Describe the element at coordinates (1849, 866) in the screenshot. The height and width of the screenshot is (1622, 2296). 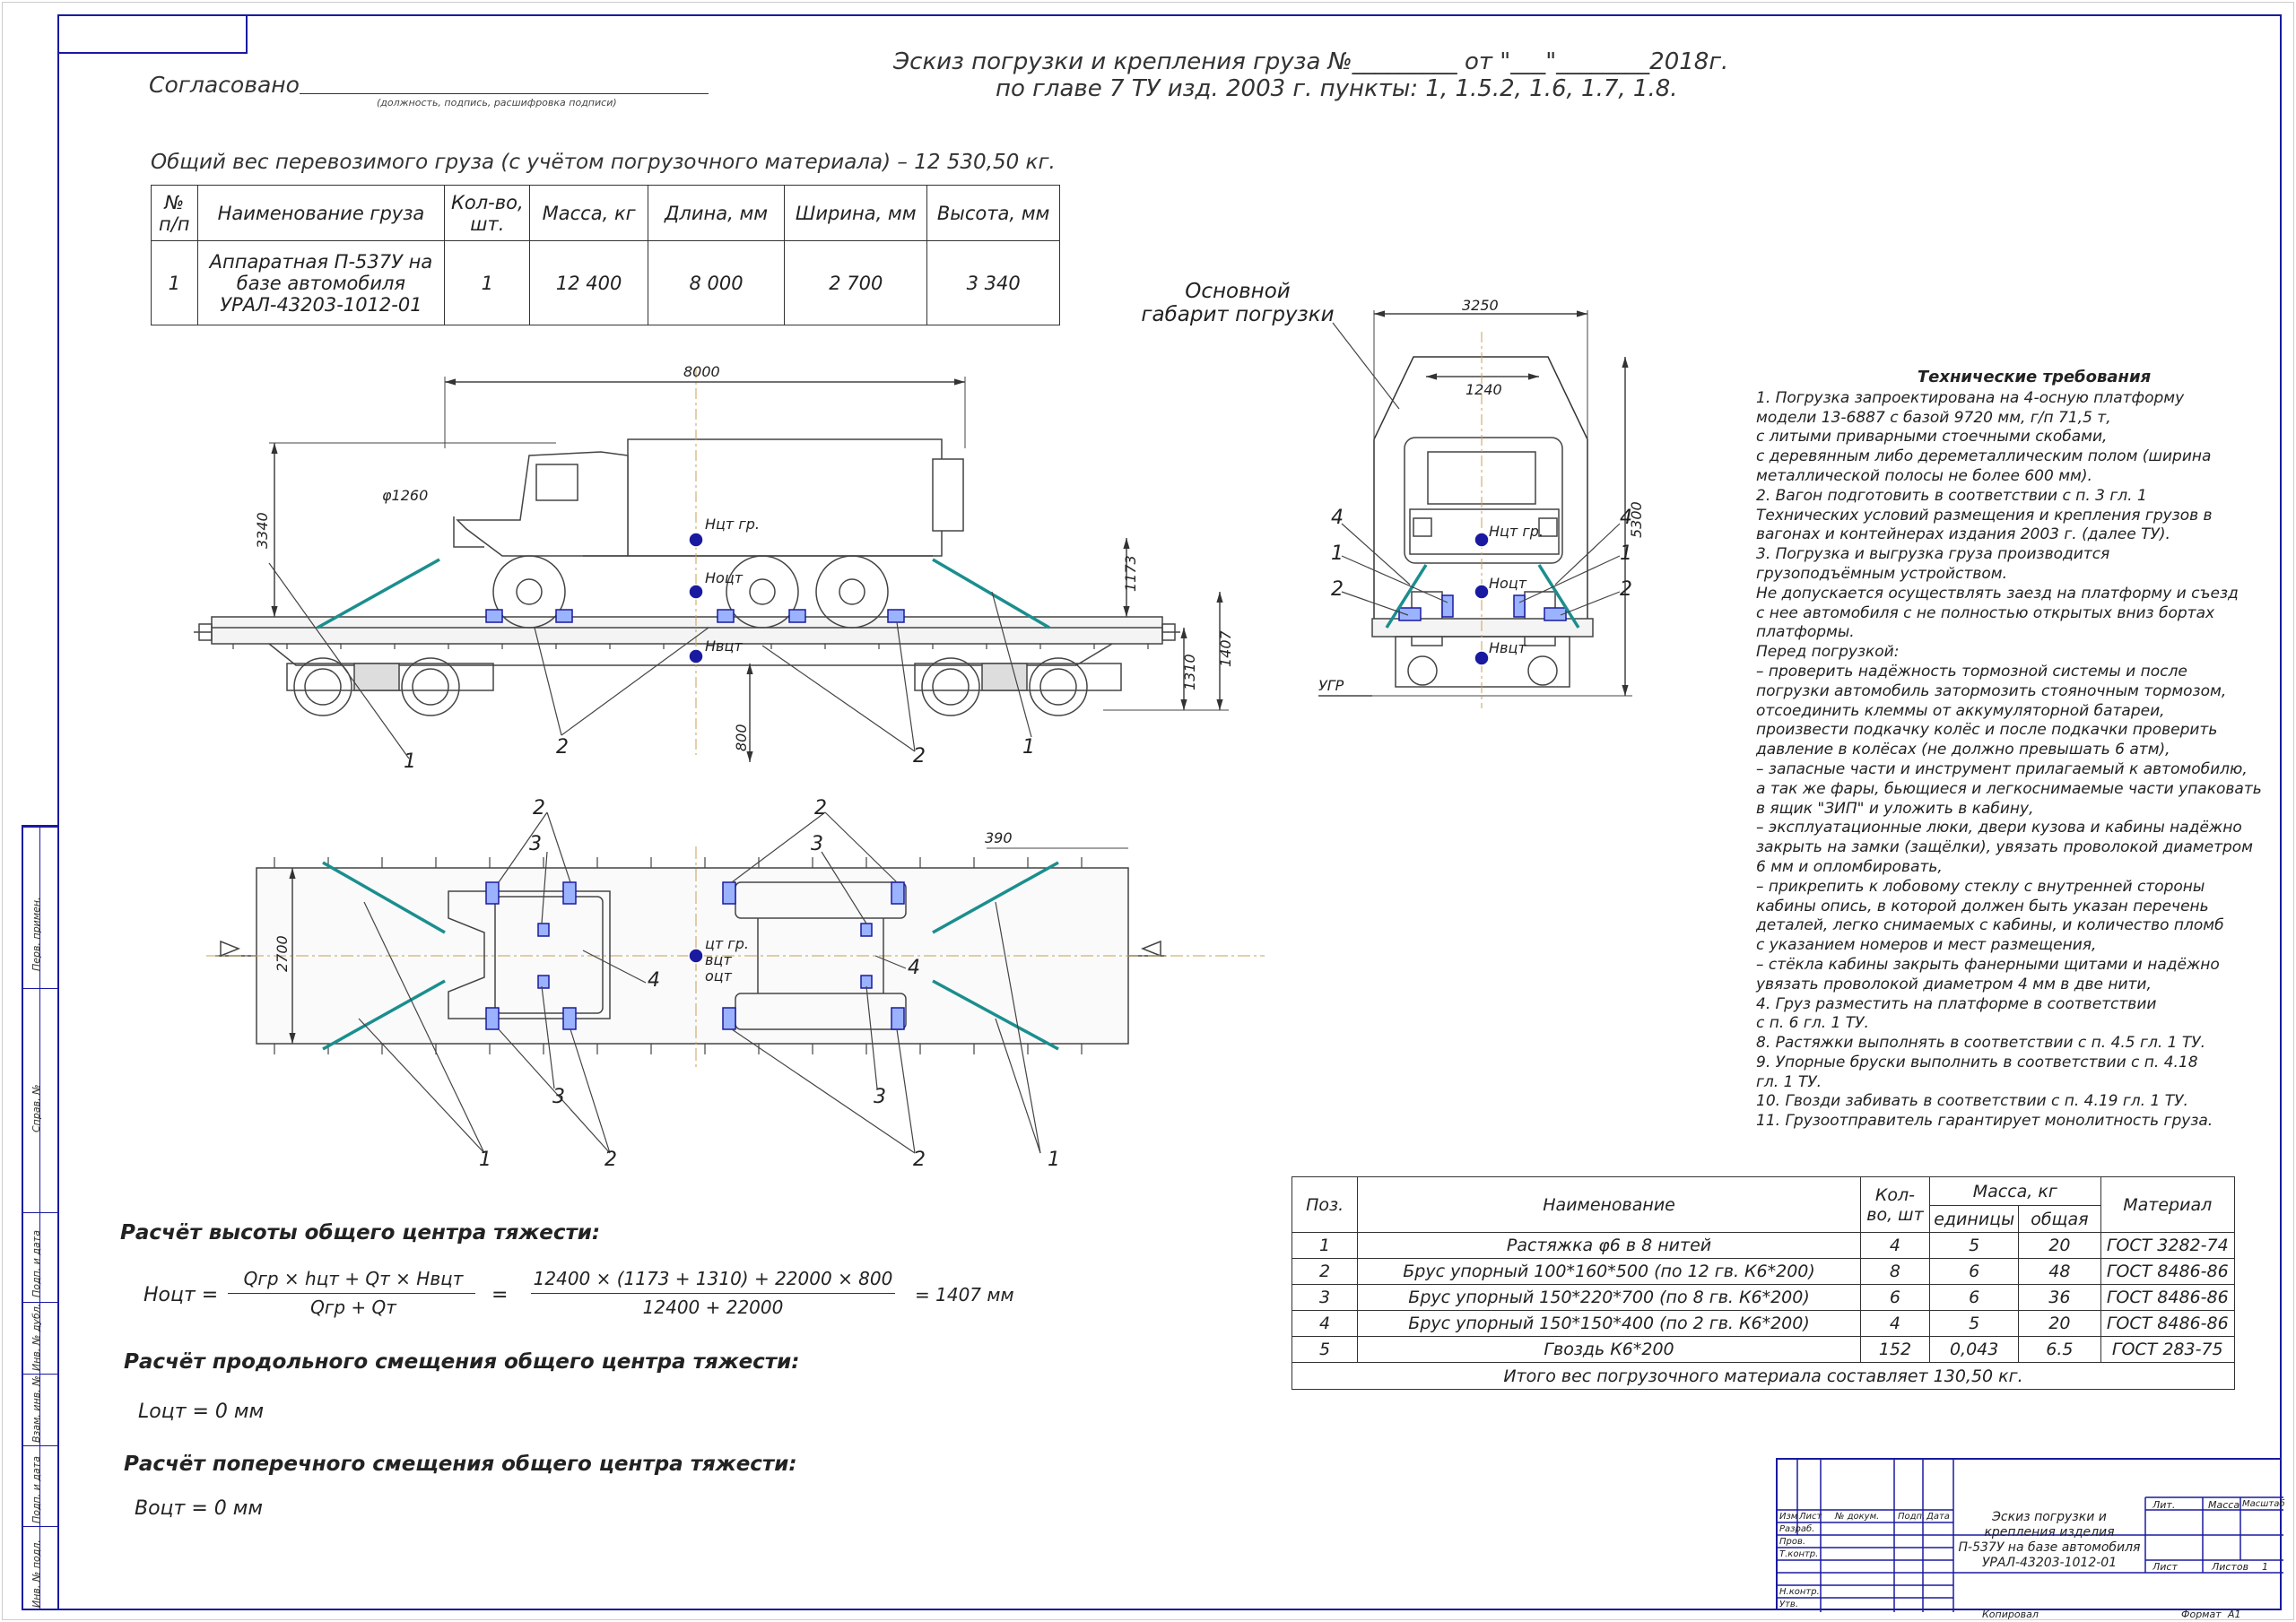
I see `tech-line: 6 мм и опломбировать,` at that location.